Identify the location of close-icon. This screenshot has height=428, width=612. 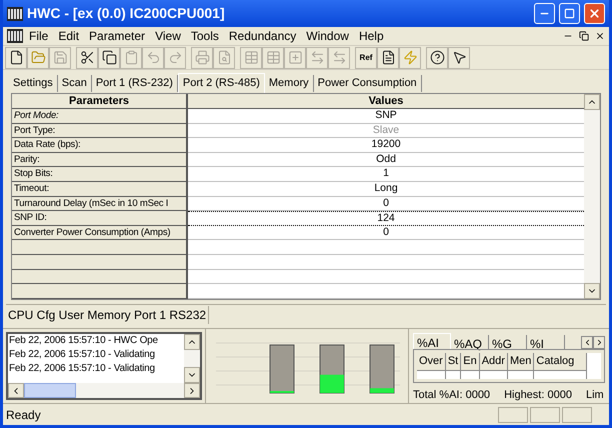
(594, 13).